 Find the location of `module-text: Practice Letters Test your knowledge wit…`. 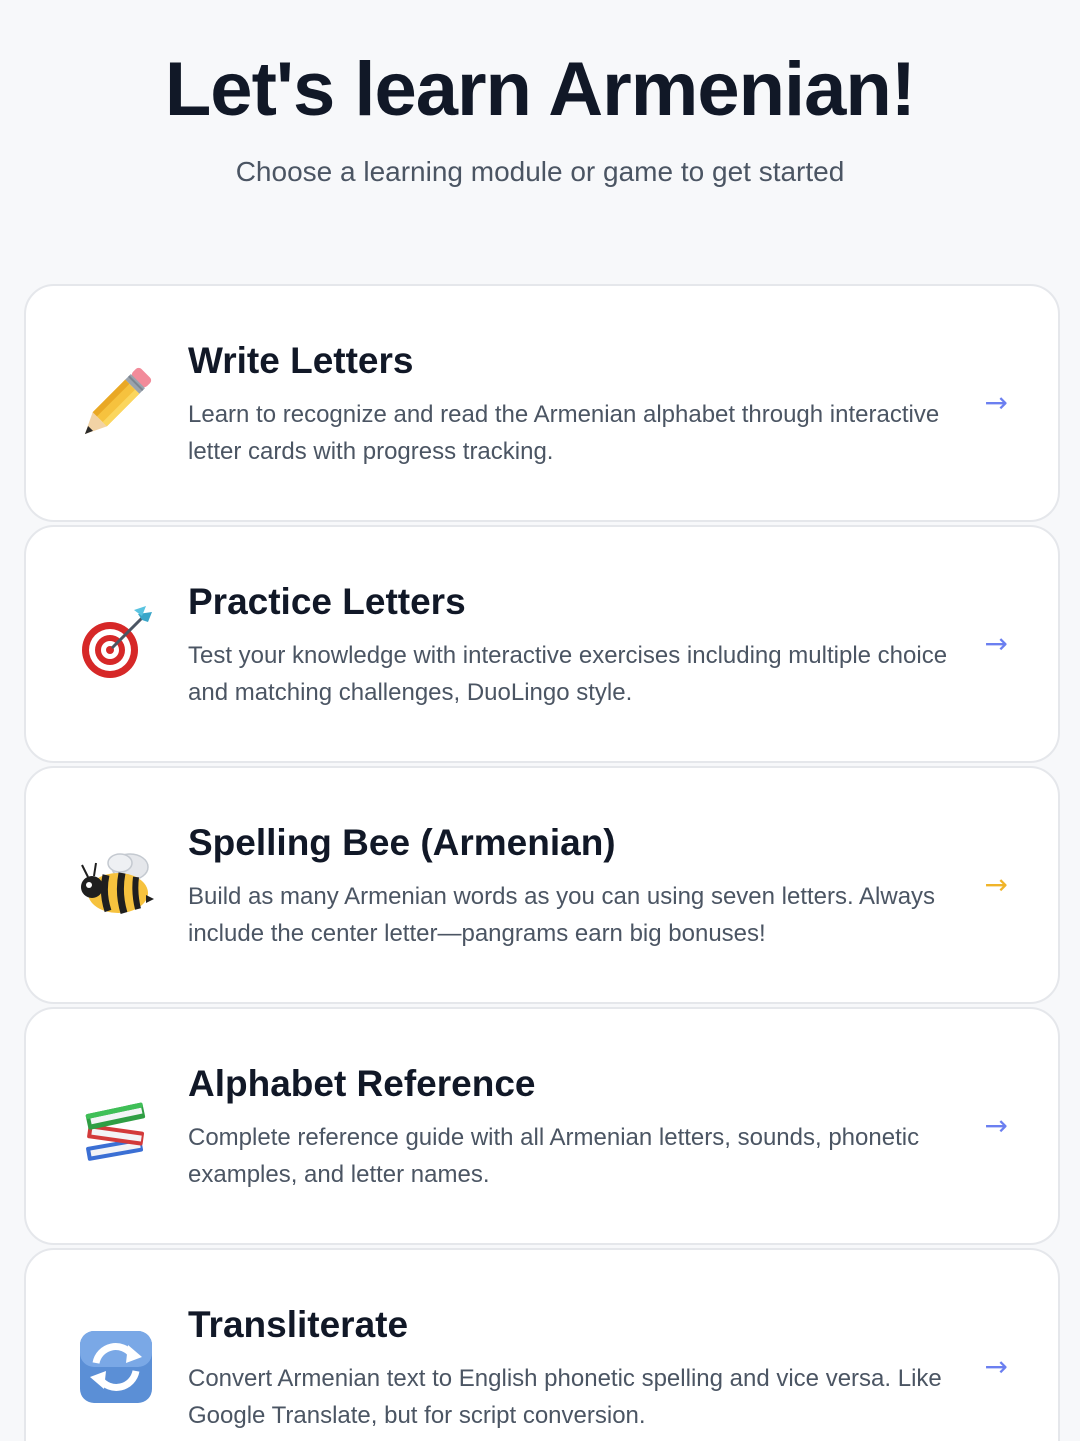

module-text: Practice Letters Test your knowledge wit… is located at coordinates (568, 645).